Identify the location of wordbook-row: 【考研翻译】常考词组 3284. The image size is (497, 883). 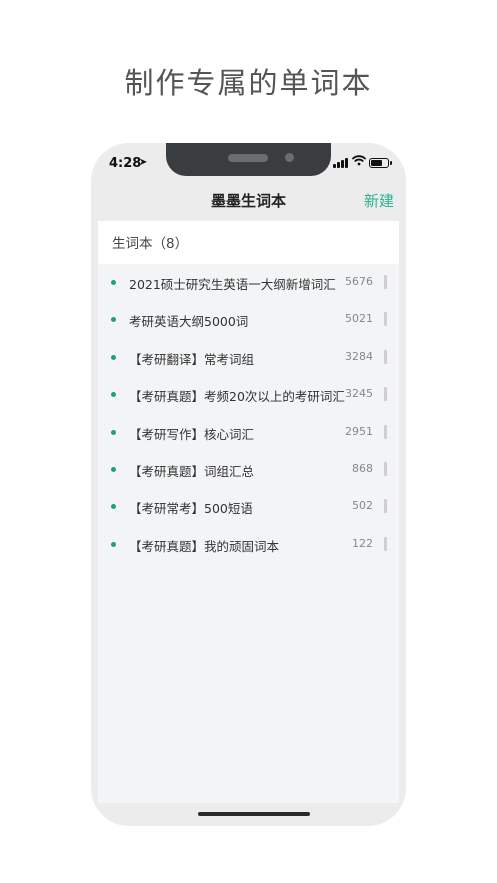
(248, 357).